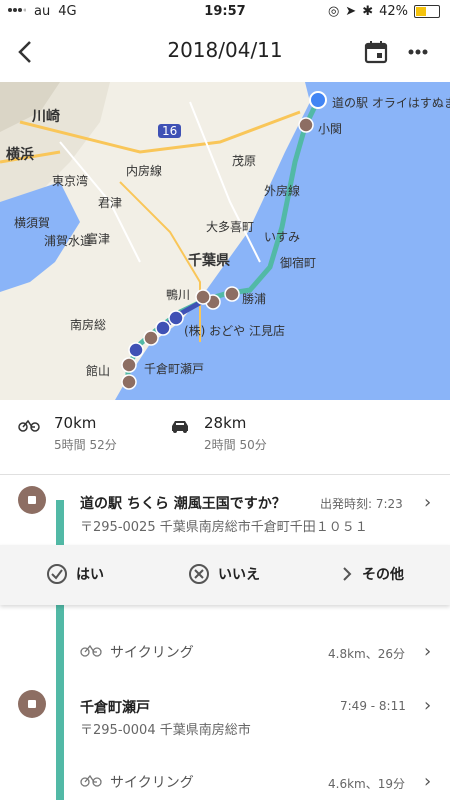 The height and width of the screenshot is (800, 450). What do you see at coordinates (224, 527) in the screenshot?
I see `stop-1-address: 〒295-0025 千葉県南房総市千倉町千田１０５１` at bounding box center [224, 527].